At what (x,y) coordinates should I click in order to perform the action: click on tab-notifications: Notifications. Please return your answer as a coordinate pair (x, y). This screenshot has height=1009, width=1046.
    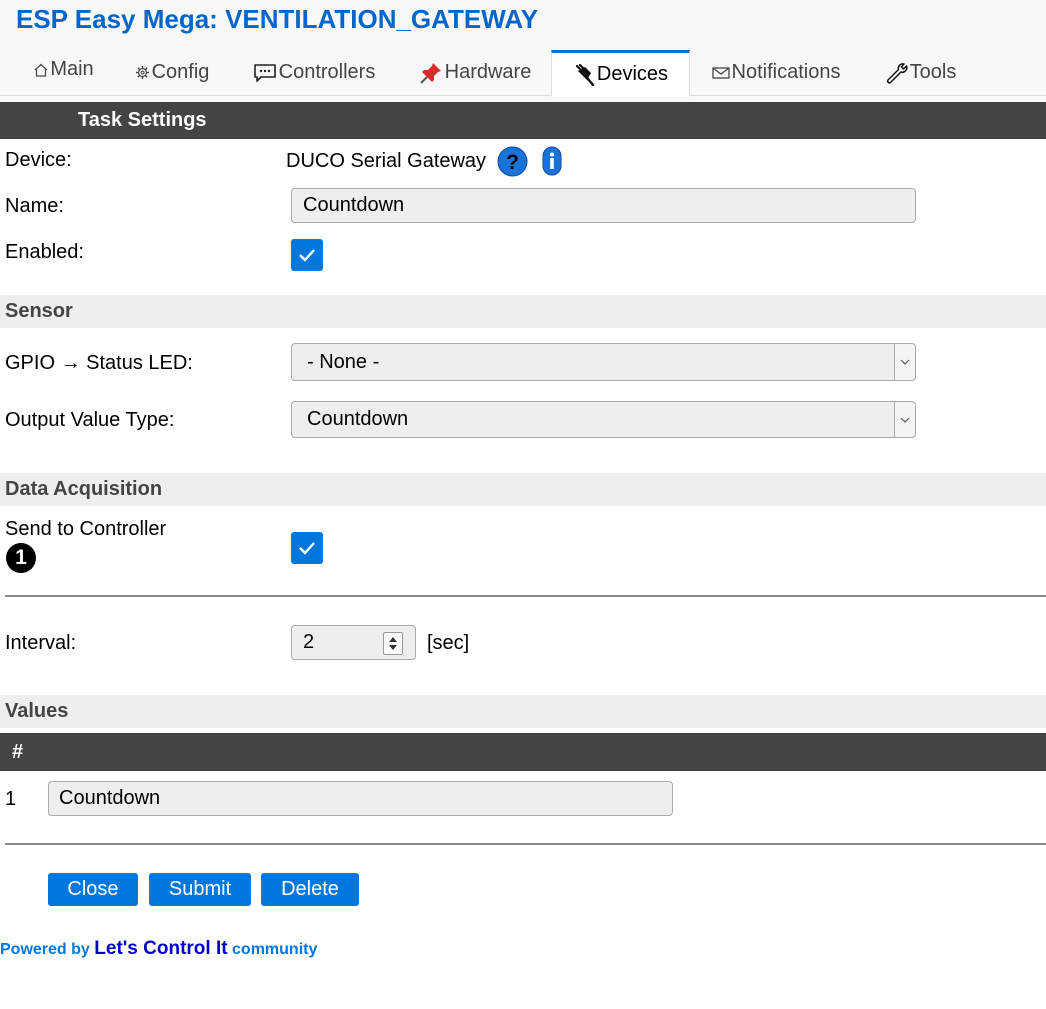
    Looking at the image, I should click on (776, 72).